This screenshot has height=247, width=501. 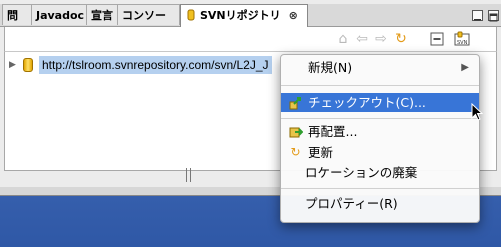 I want to click on repository-icon, so click(x=28, y=65).